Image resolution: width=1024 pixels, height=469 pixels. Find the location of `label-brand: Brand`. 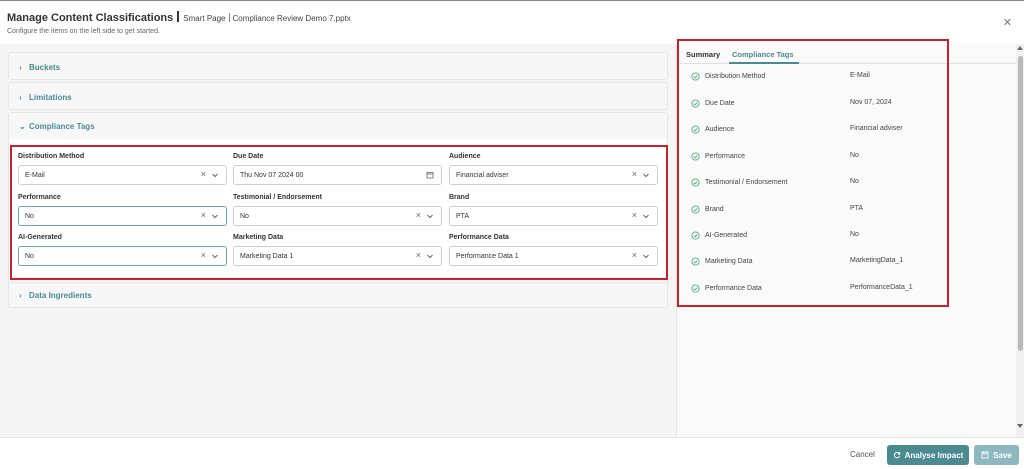

label-brand: Brand is located at coordinates (459, 197).